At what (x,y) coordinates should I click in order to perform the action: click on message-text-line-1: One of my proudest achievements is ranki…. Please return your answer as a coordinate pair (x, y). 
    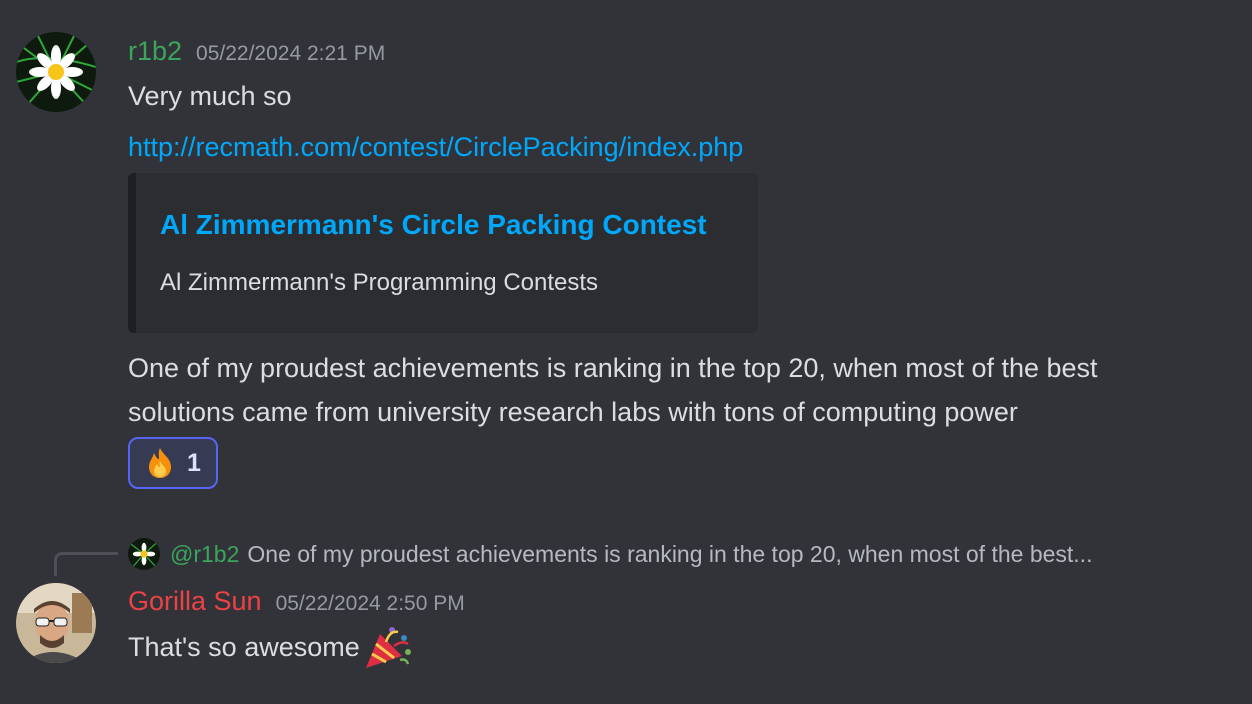
    Looking at the image, I should click on (613, 368).